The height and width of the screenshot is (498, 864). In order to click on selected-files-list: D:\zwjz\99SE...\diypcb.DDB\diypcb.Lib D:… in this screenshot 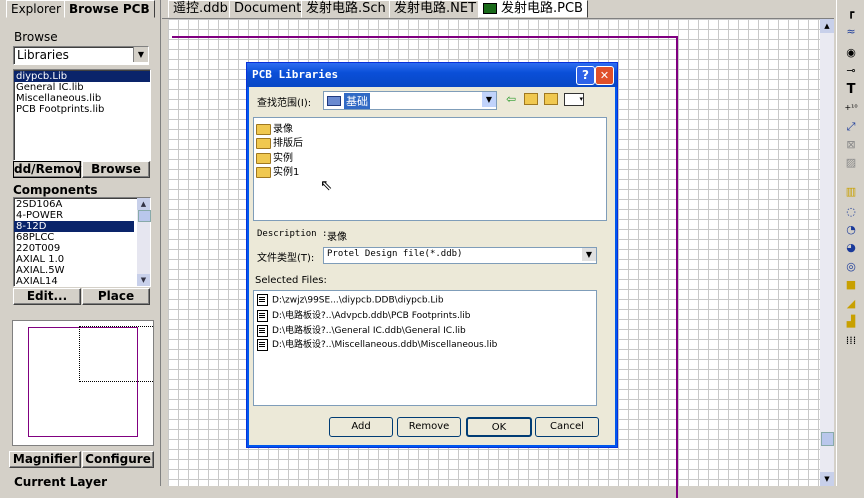, I will do `click(425, 348)`.